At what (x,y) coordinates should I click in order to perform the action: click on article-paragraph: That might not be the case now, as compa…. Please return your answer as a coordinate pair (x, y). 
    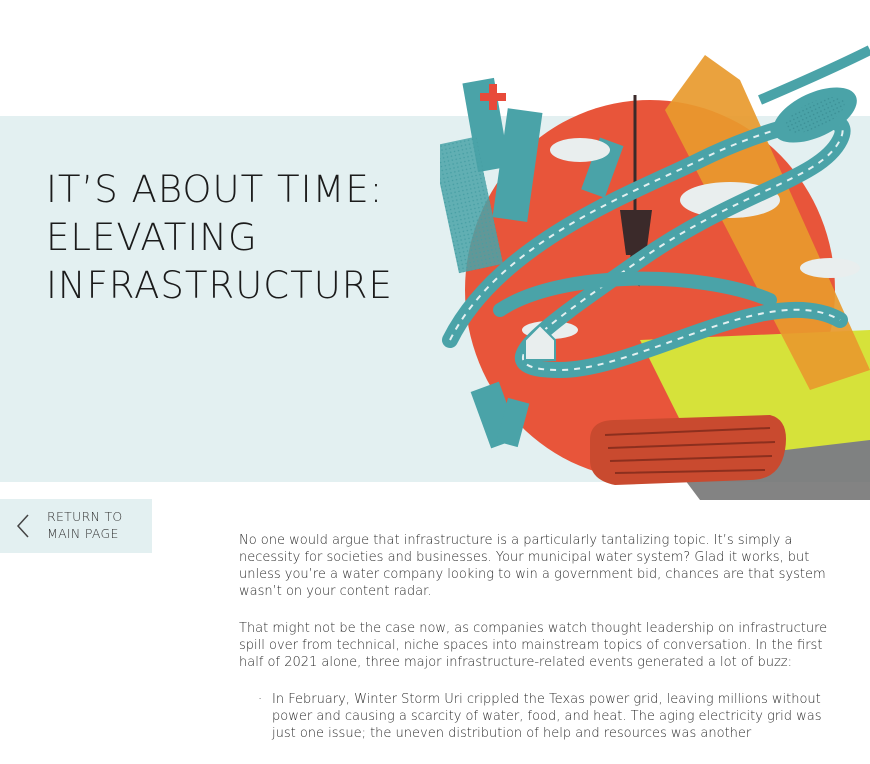
    Looking at the image, I should click on (533, 645).